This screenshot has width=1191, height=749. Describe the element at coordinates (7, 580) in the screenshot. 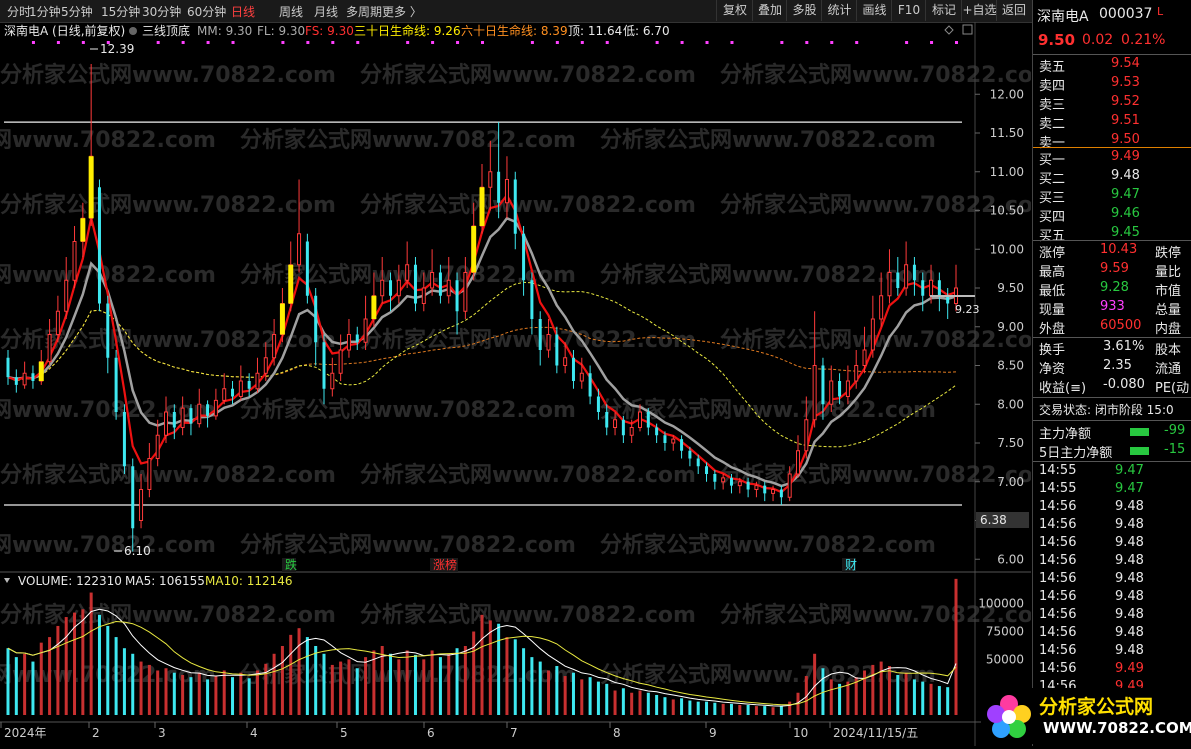

I see `volume-menu-icon` at that location.